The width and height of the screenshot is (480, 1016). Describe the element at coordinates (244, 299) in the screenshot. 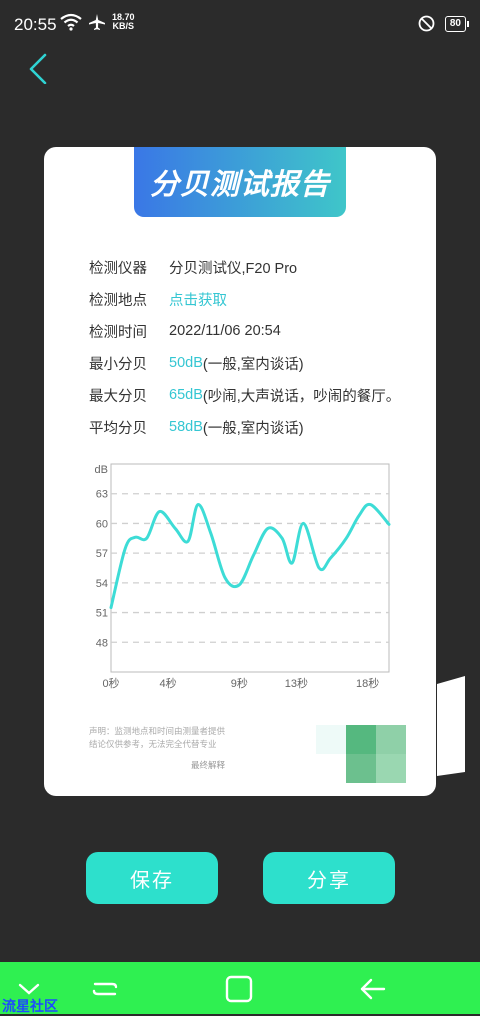

I see `info-row-location: 检测地点 点击获取` at that location.